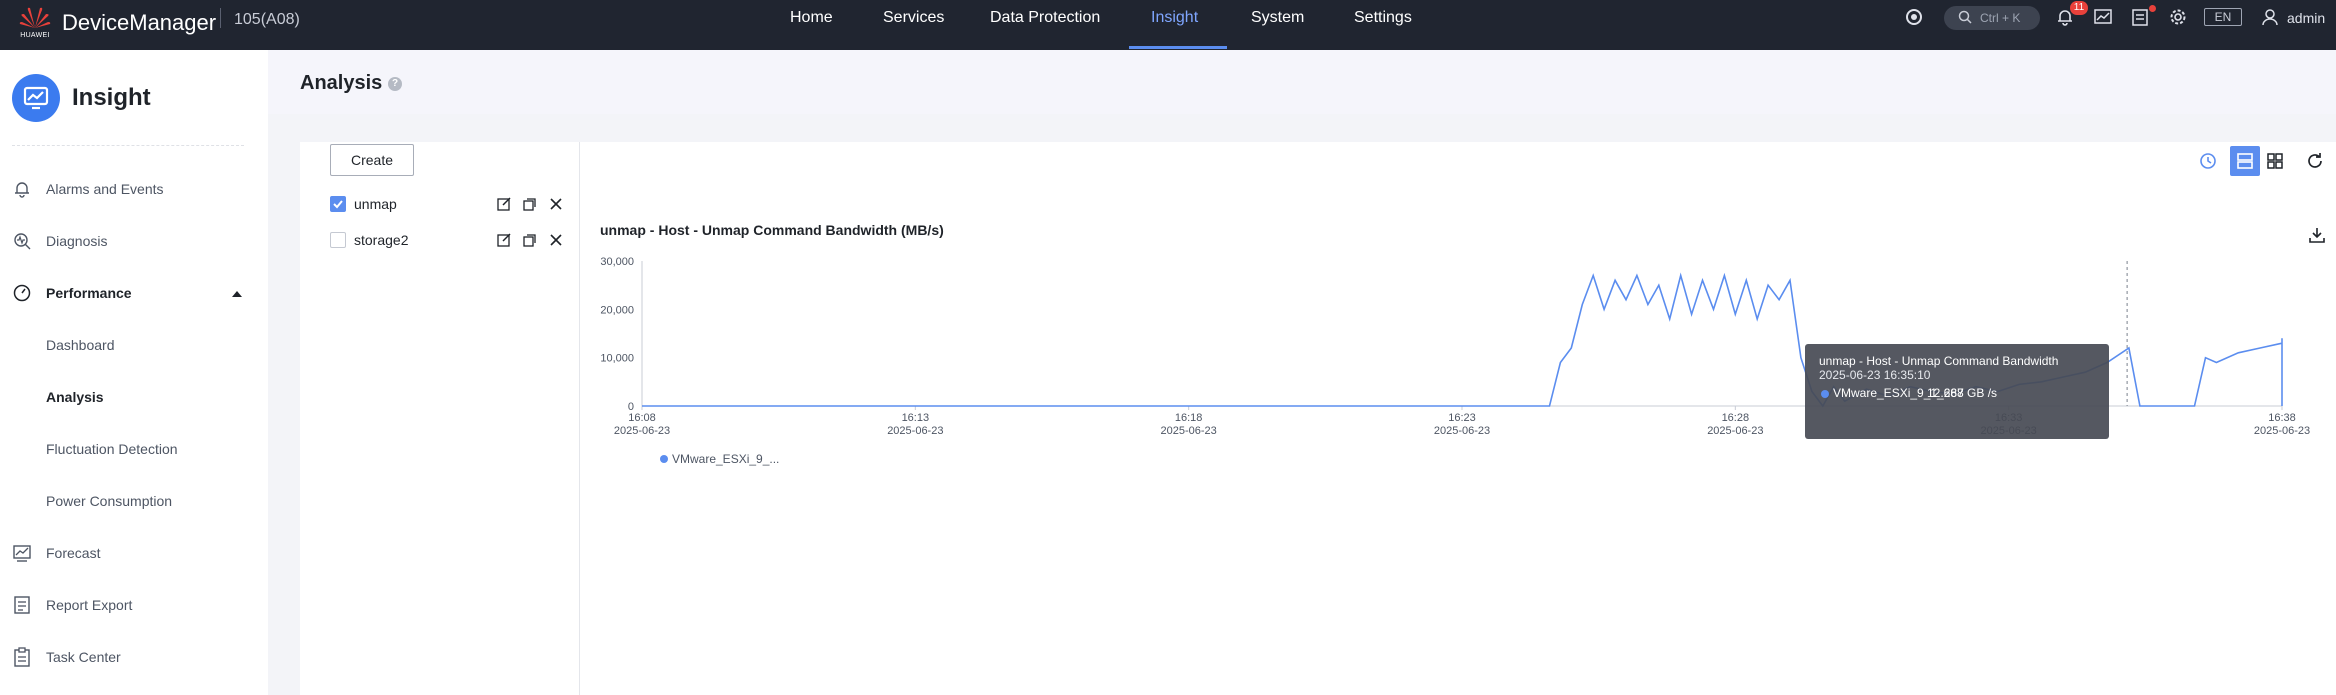 Image resolution: width=2336 pixels, height=695 pixels. What do you see at coordinates (617, 262) in the screenshot?
I see `y-tick-label: 30,000` at bounding box center [617, 262].